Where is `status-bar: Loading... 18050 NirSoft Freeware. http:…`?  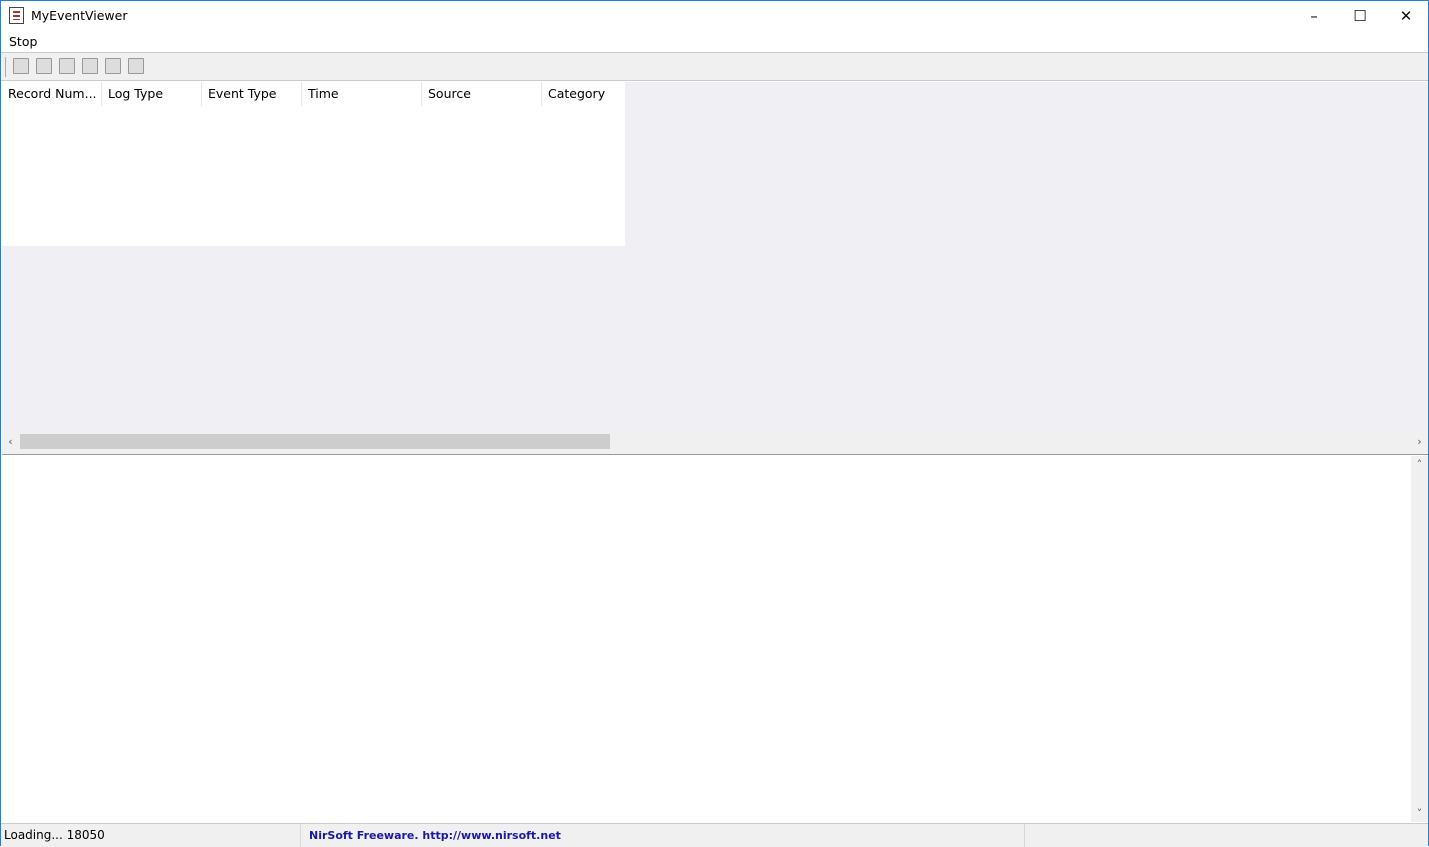
status-bar: Loading... 18050 NirSoft Freeware. http:… is located at coordinates (714, 835).